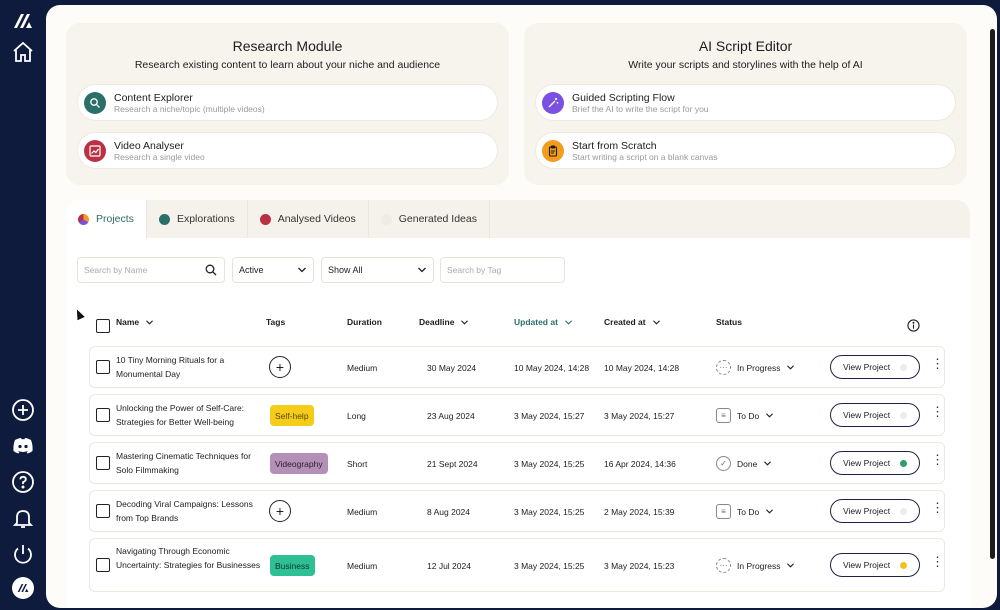 This screenshot has width=1000, height=610. What do you see at coordinates (159, 156) in the screenshot?
I see `option-subtitle: Research a single video` at bounding box center [159, 156].